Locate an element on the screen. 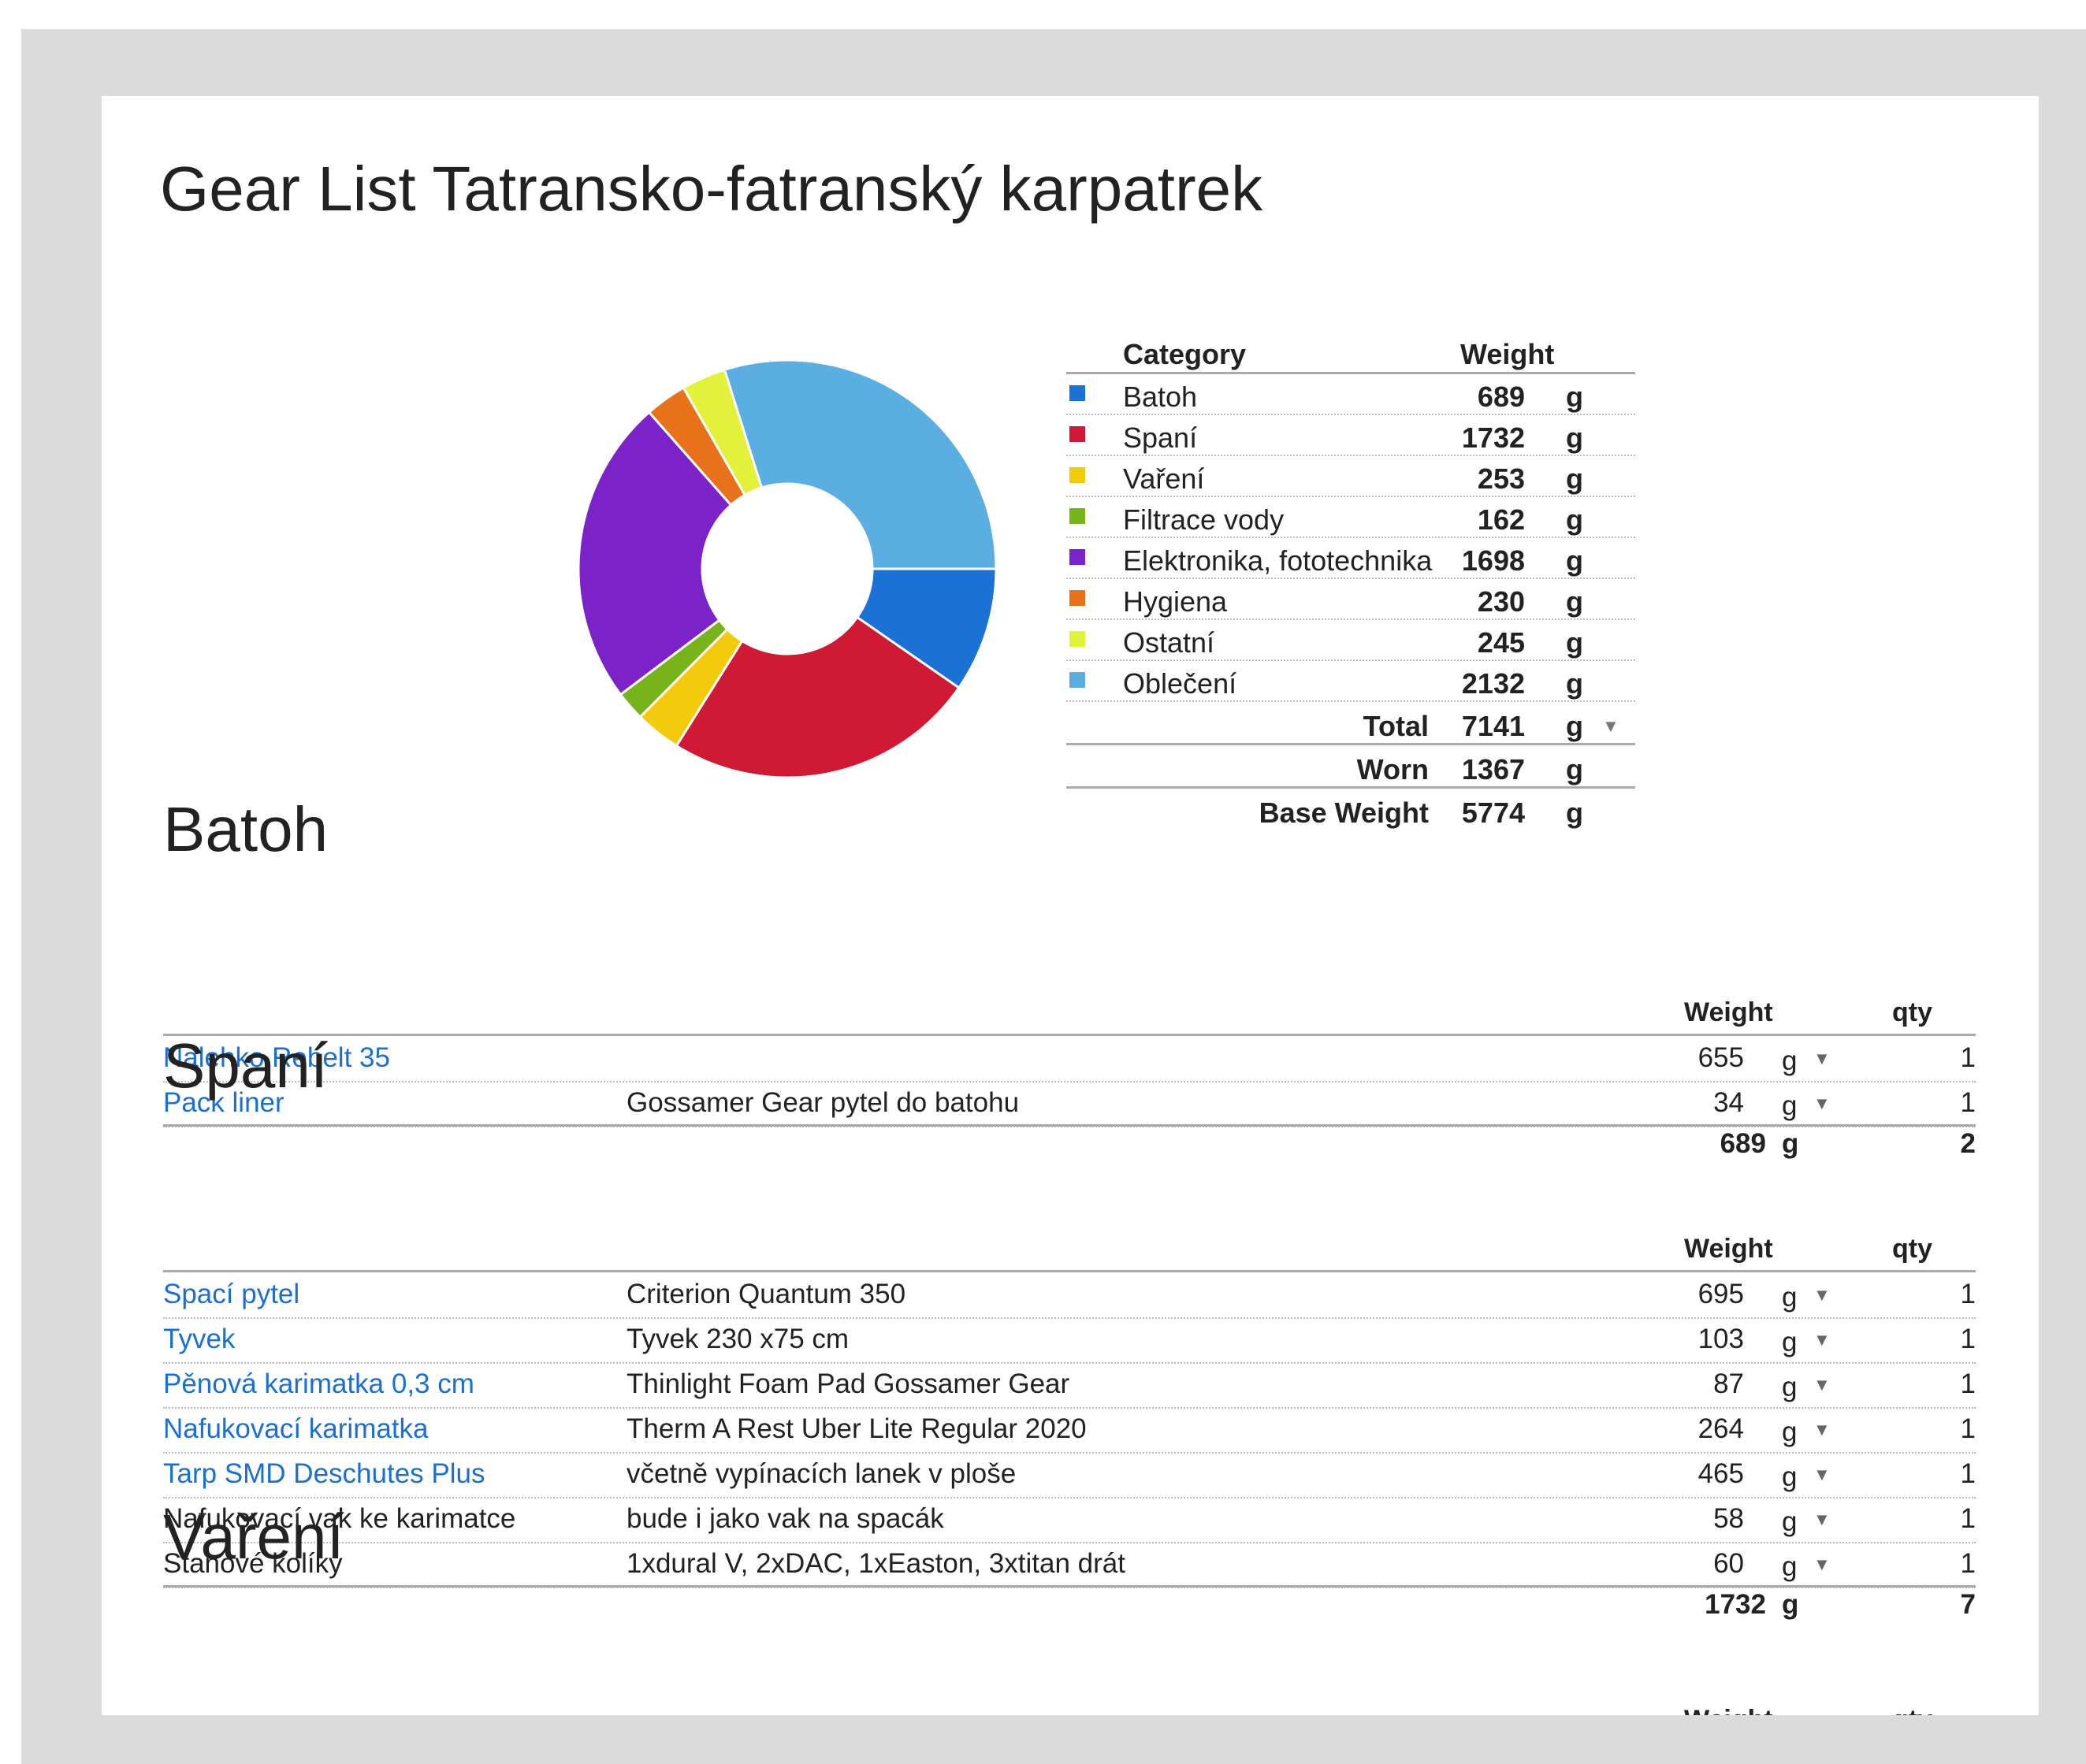 The image size is (2086, 1764). section-total-weight: 689 is located at coordinates (1743, 1143).